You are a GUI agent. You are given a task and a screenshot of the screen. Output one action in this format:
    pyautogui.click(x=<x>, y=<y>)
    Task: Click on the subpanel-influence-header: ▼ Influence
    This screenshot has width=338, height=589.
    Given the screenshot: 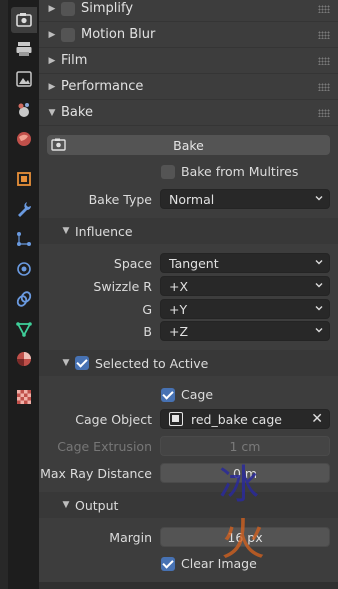 What is the action you would take?
    pyautogui.click(x=188, y=231)
    